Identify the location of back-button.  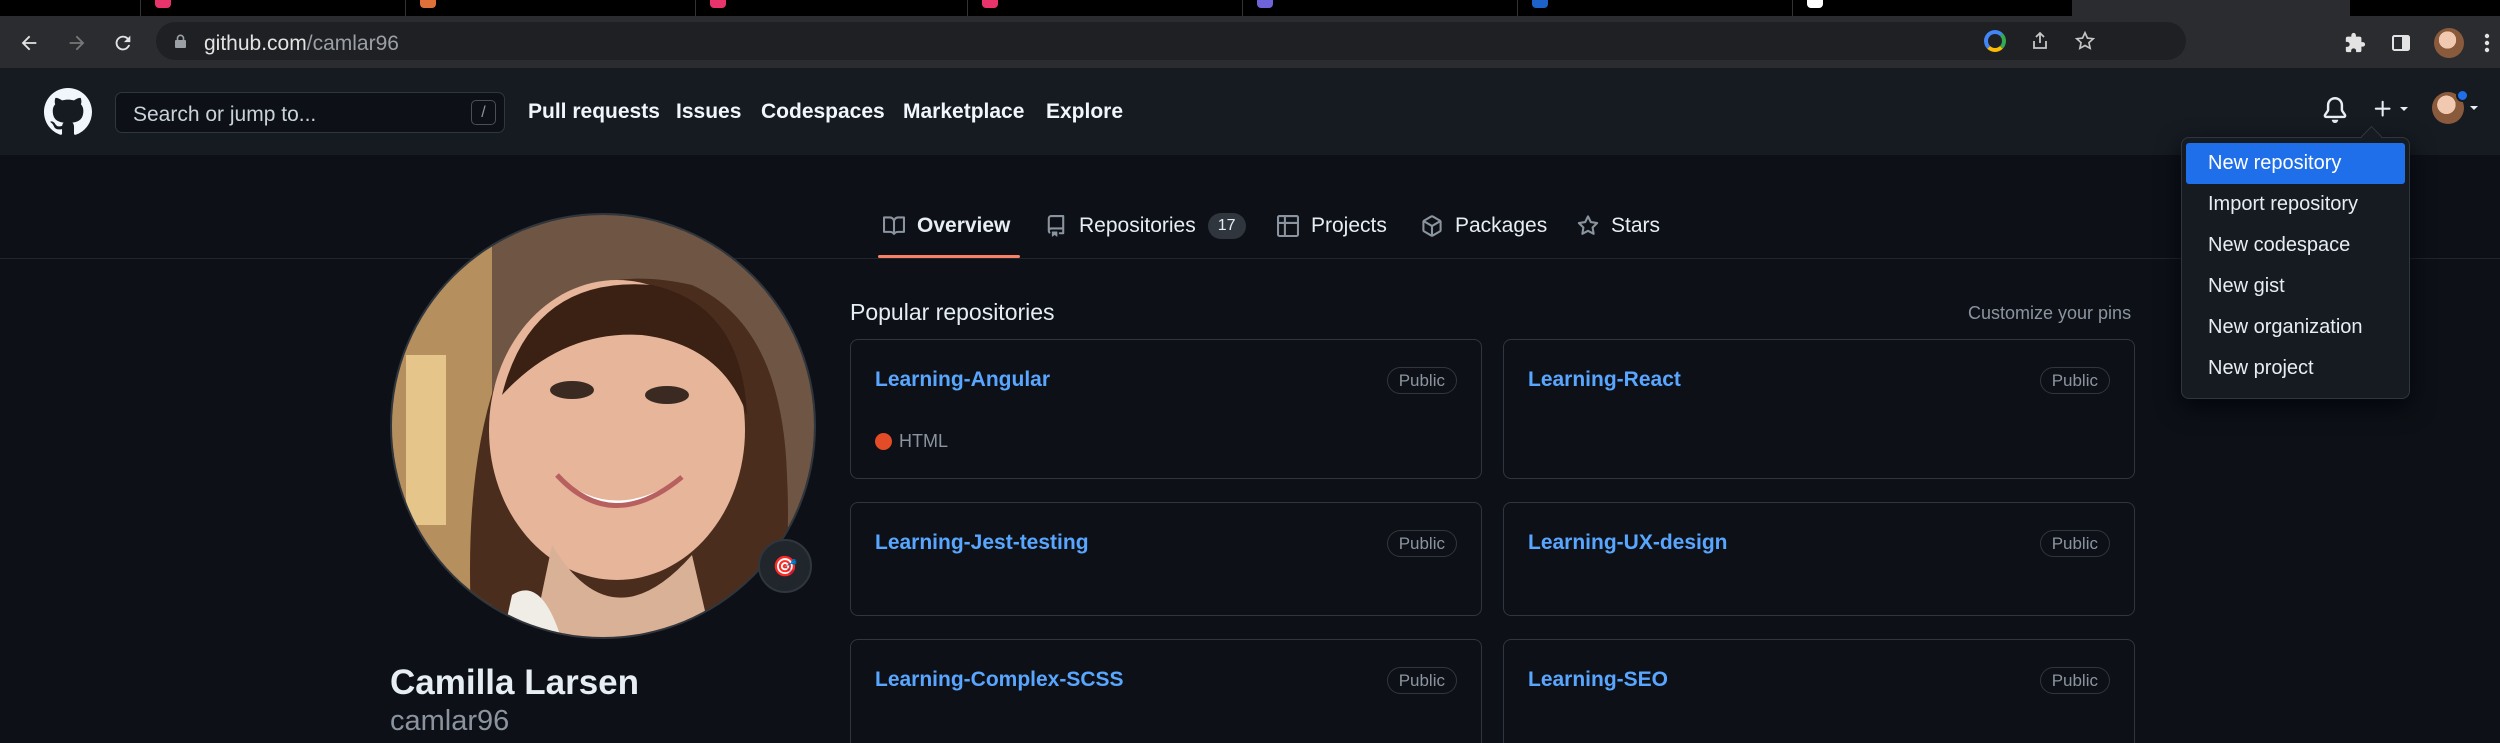
(29, 43).